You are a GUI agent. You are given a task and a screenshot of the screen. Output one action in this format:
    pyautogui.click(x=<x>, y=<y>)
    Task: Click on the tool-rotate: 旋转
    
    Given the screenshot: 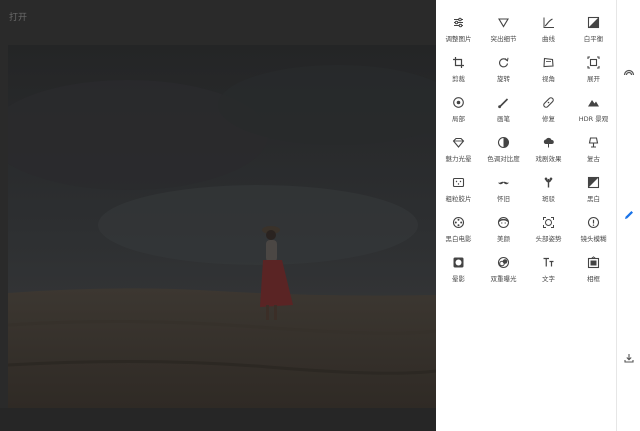 What is the action you would take?
    pyautogui.click(x=503, y=61)
    